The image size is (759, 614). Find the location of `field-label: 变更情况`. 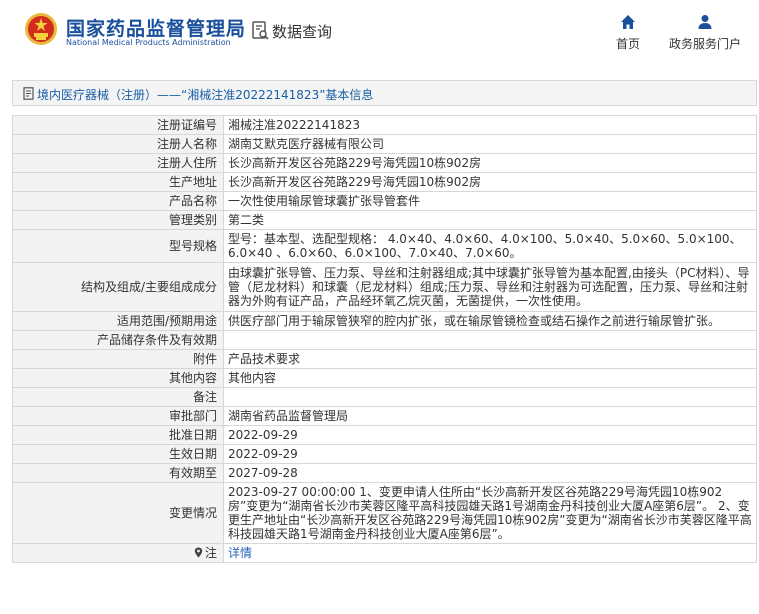

field-label: 变更情况 is located at coordinates (118, 513).